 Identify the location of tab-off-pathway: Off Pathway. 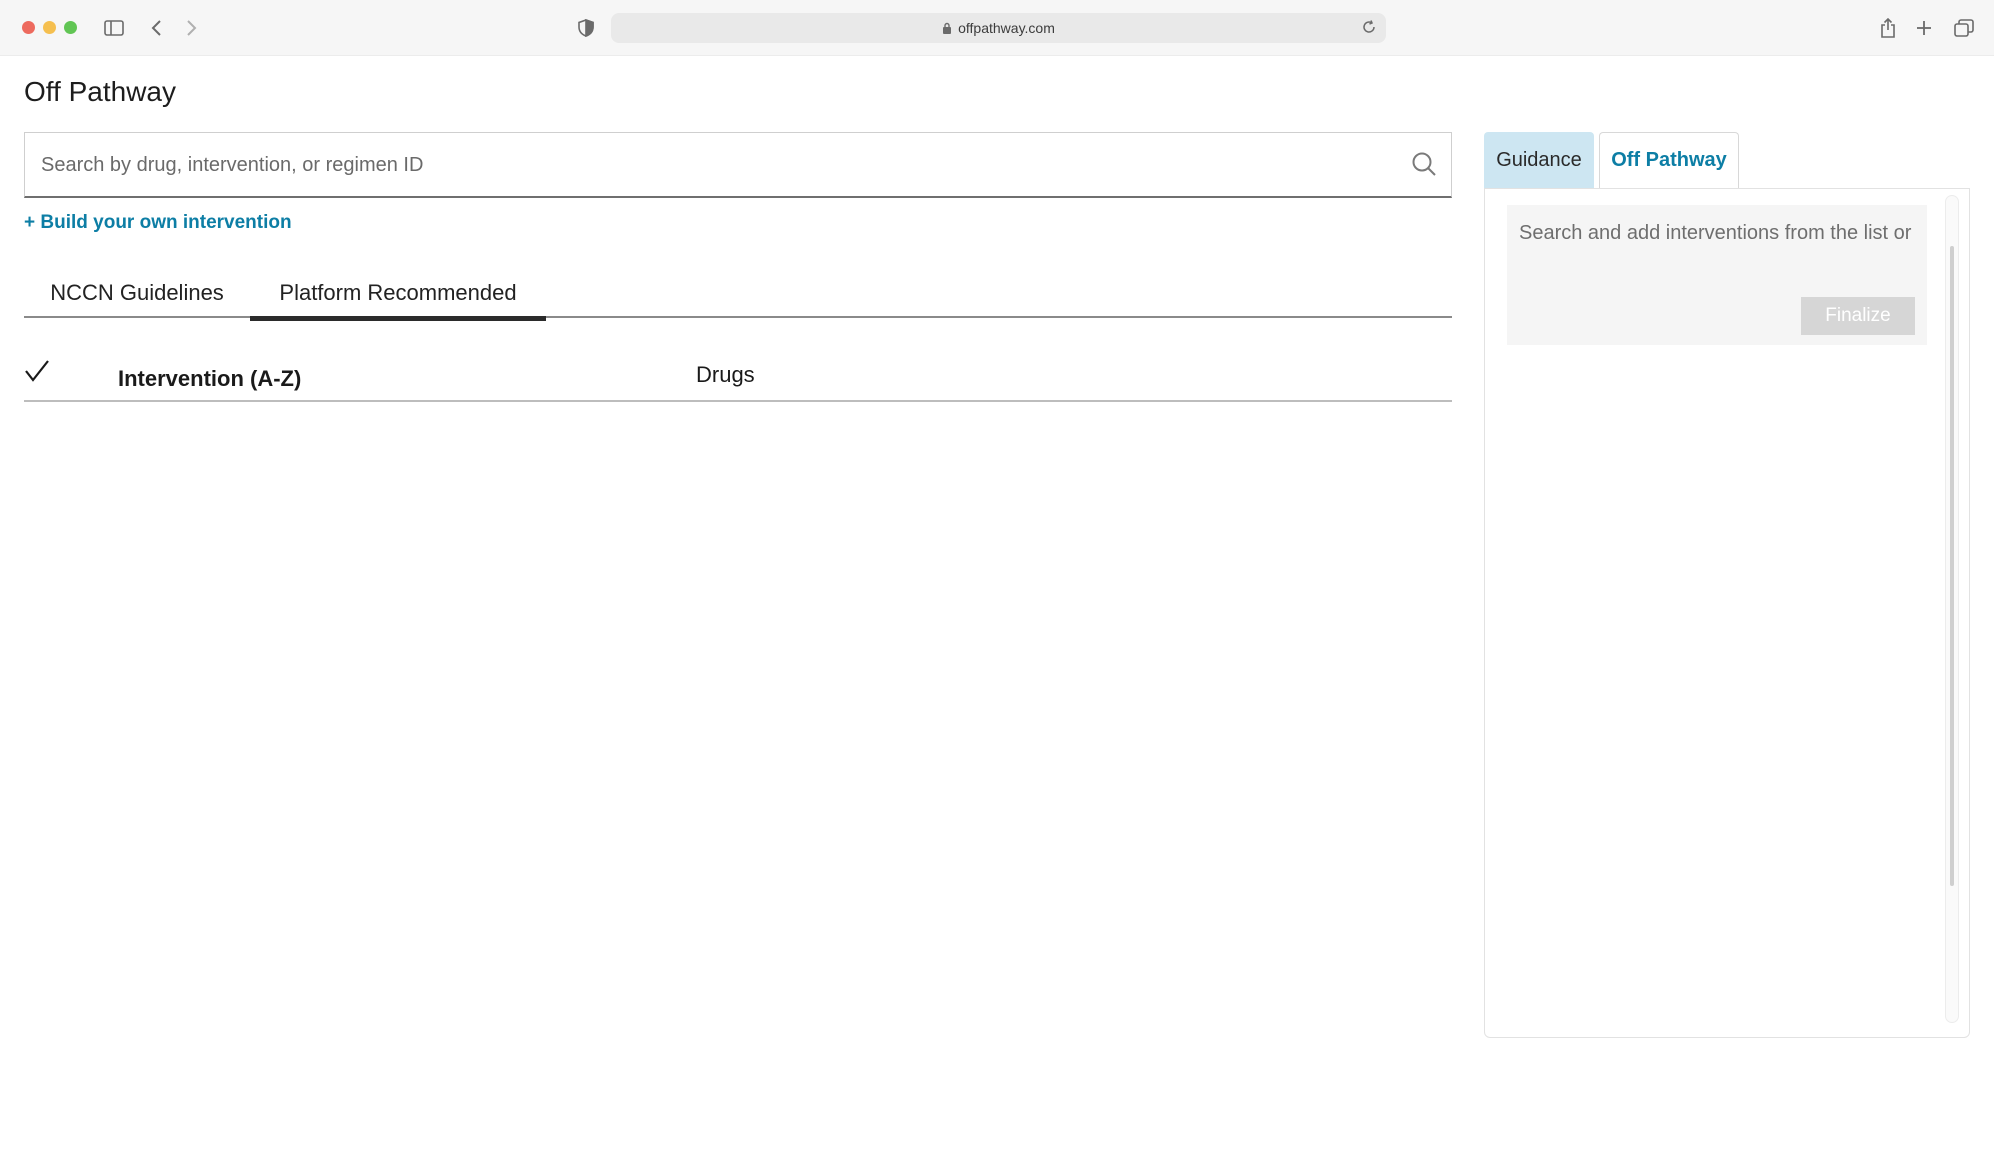
(1669, 160).